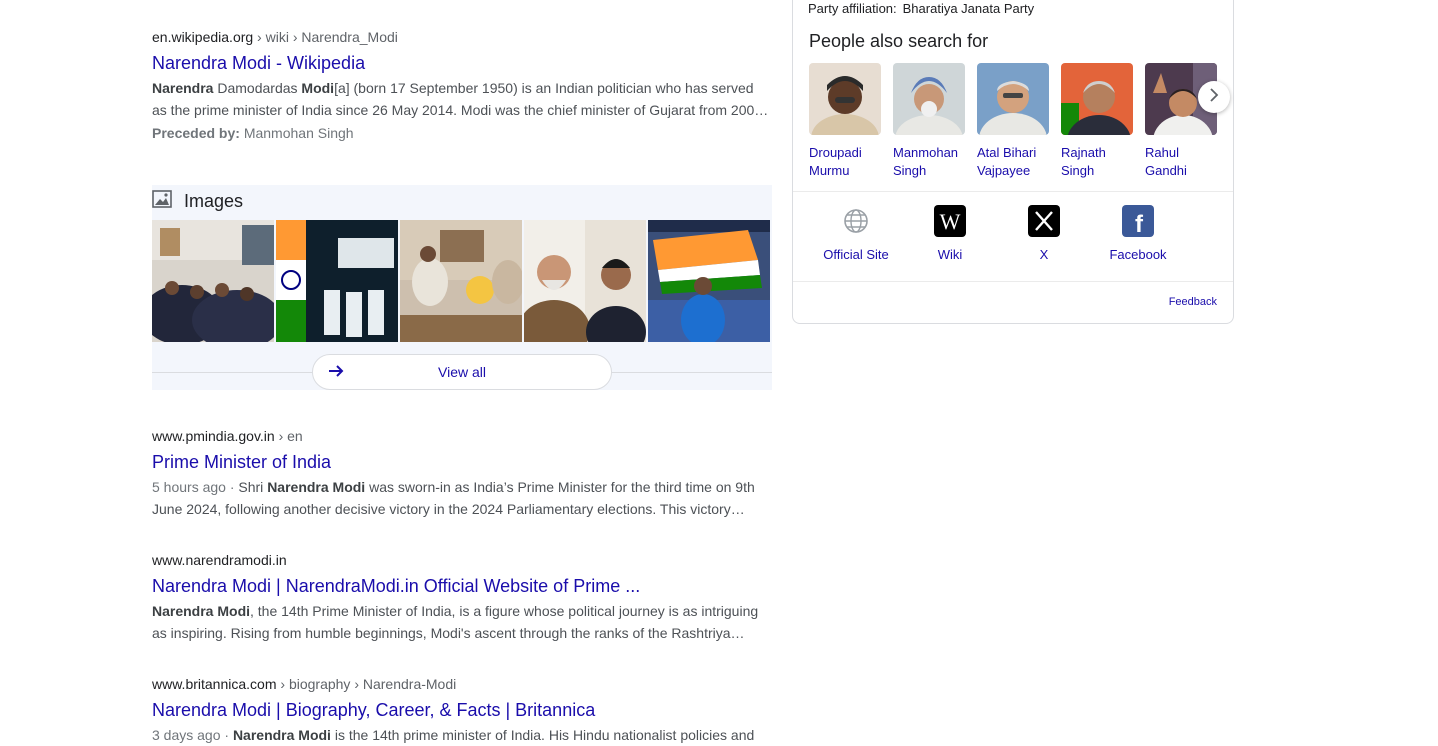 This screenshot has height=746, width=1438. Describe the element at coordinates (1166, 161) in the screenshot. I see `person-name: Rahul Gandhi` at that location.